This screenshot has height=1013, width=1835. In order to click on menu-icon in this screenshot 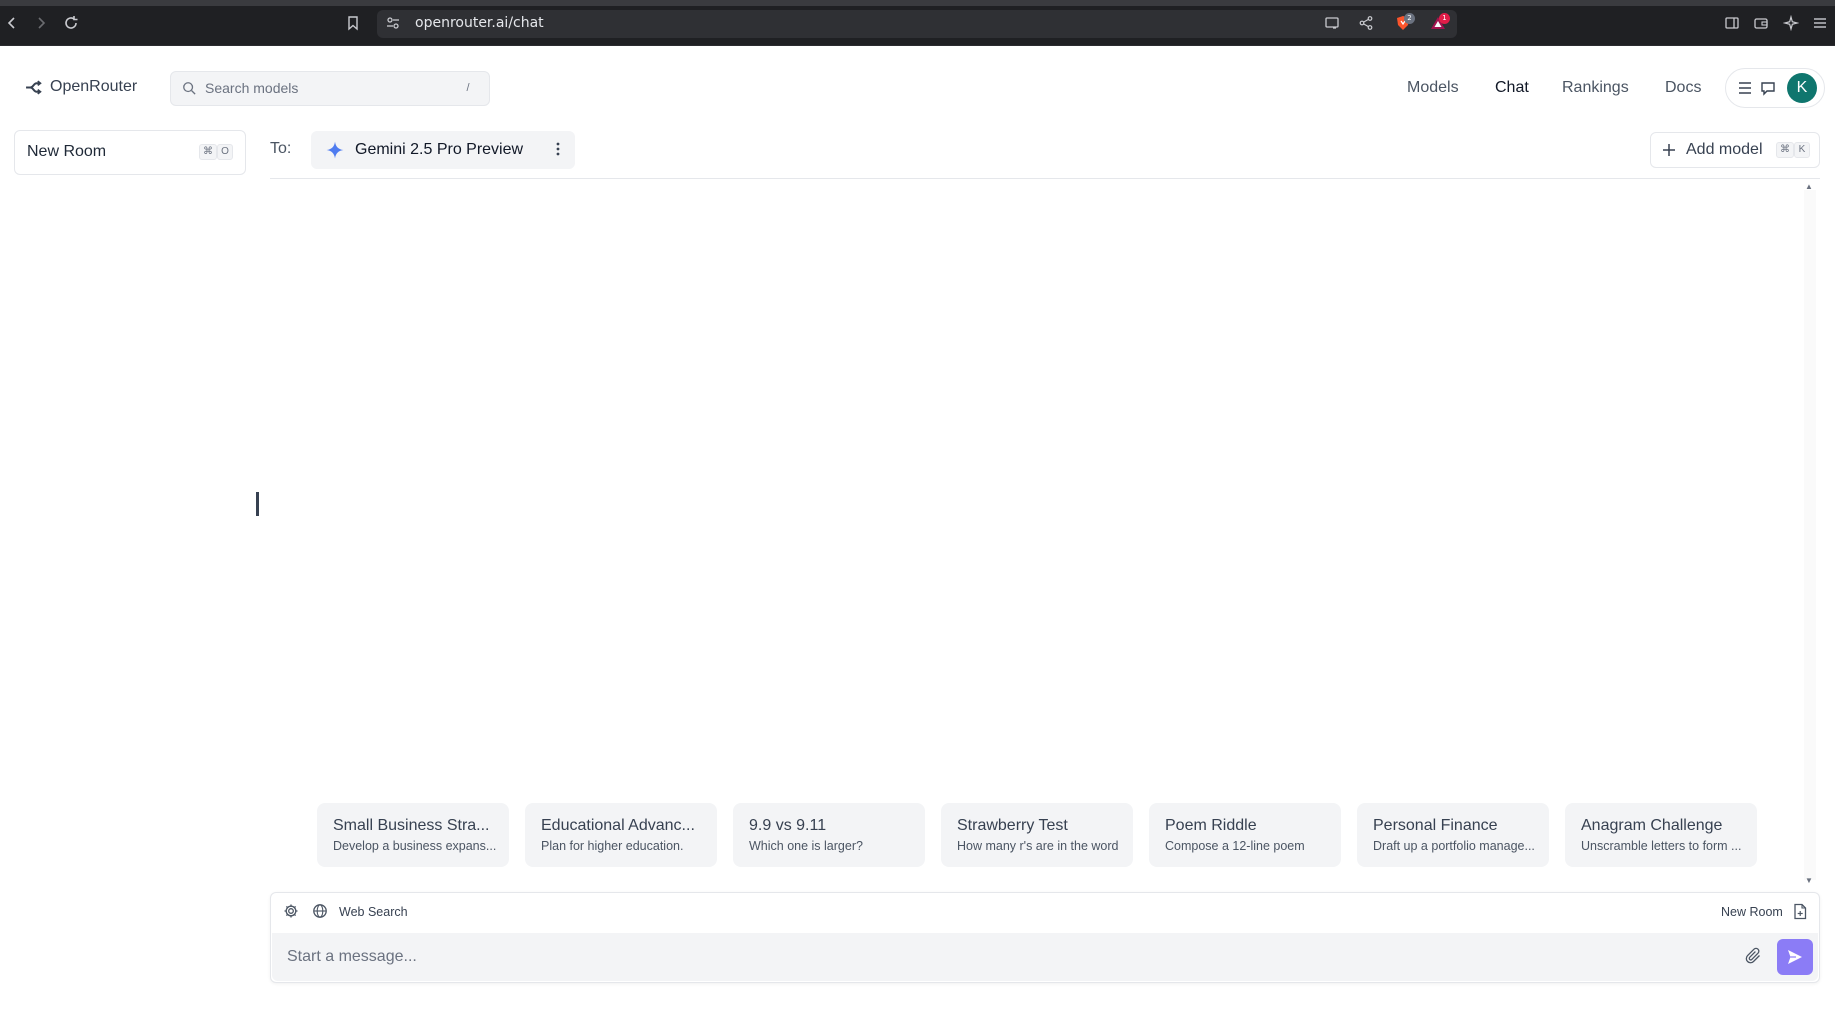, I will do `click(1820, 23)`.